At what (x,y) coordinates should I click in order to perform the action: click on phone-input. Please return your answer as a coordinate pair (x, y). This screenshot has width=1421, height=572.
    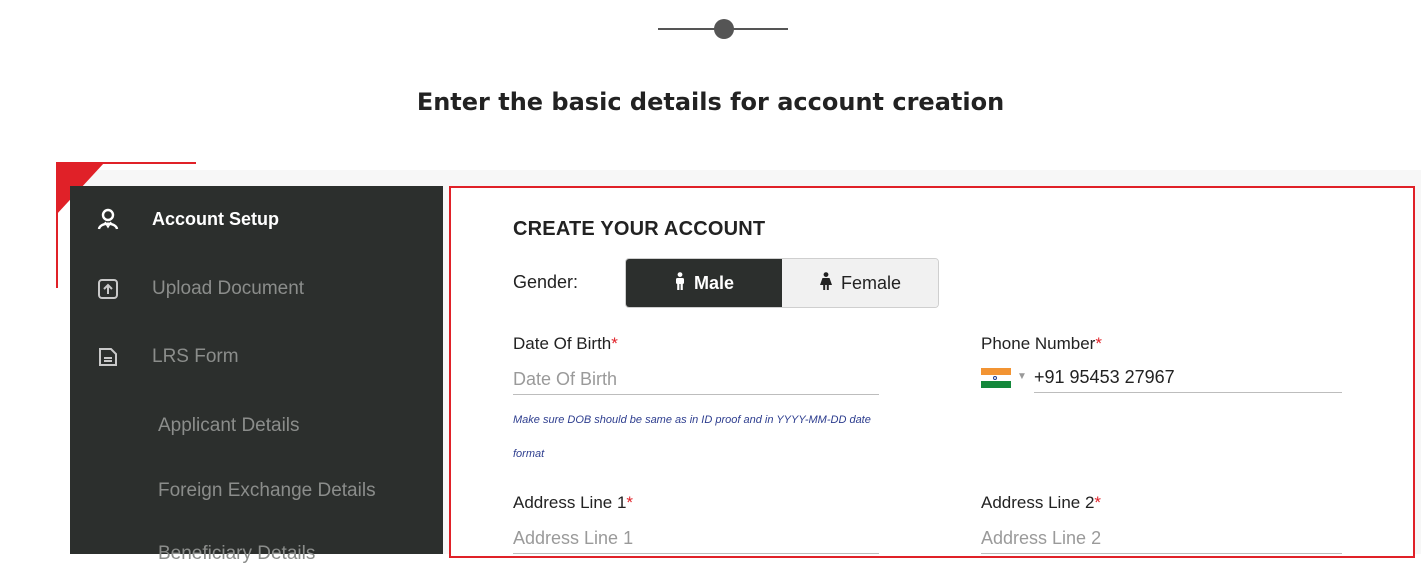
    Looking at the image, I should click on (1188, 377).